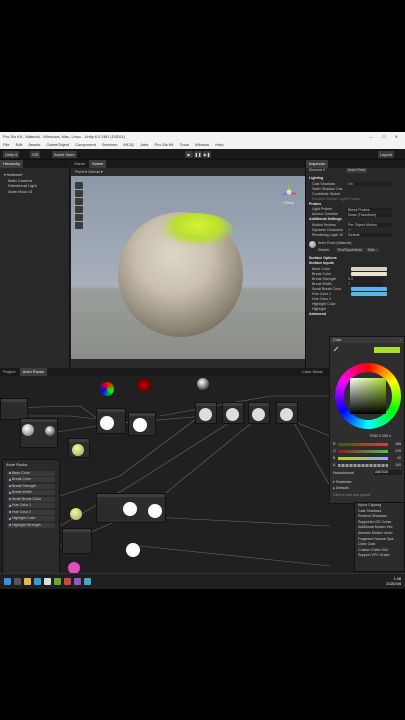  What do you see at coordinates (393, 582) in the screenshot?
I see `taskbar-clock: 1:38 2025/4/8` at bounding box center [393, 582].